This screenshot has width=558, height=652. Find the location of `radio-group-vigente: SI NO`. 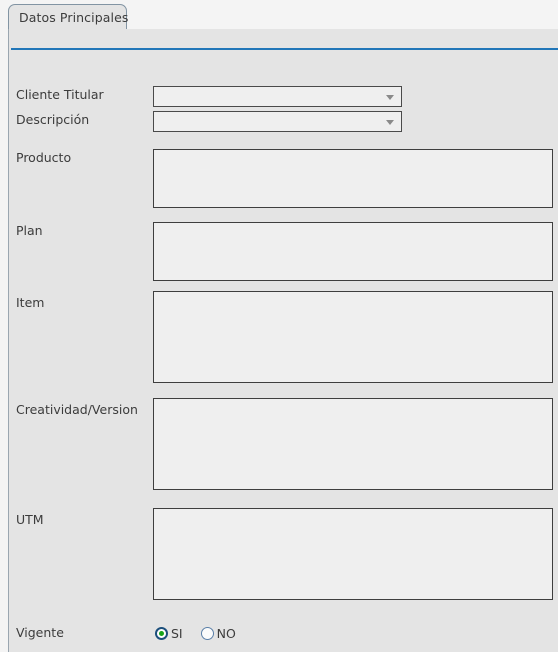

radio-group-vigente: SI NO is located at coordinates (204, 633).